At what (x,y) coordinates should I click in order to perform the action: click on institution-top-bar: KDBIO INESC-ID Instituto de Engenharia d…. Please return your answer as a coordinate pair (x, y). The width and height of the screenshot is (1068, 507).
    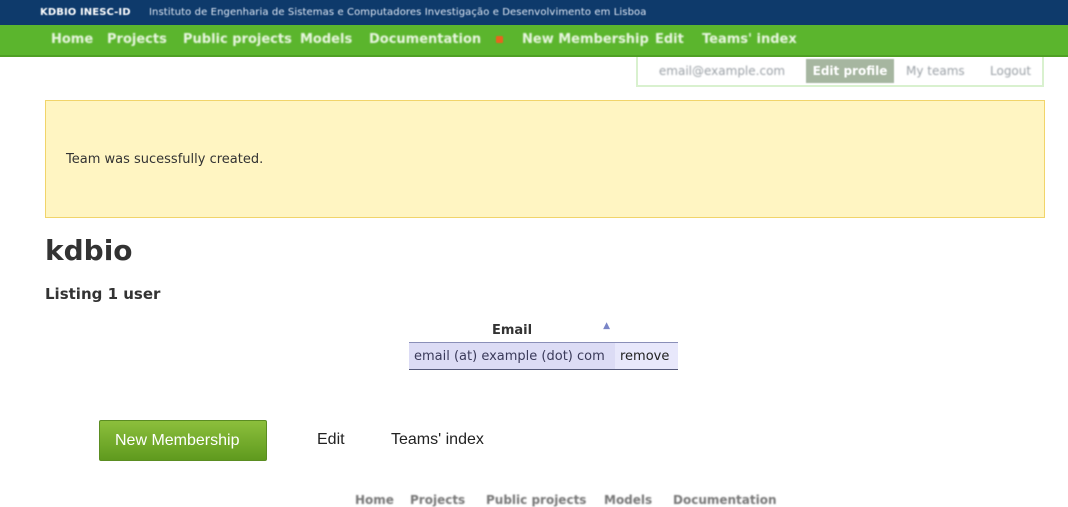
    Looking at the image, I should click on (534, 12).